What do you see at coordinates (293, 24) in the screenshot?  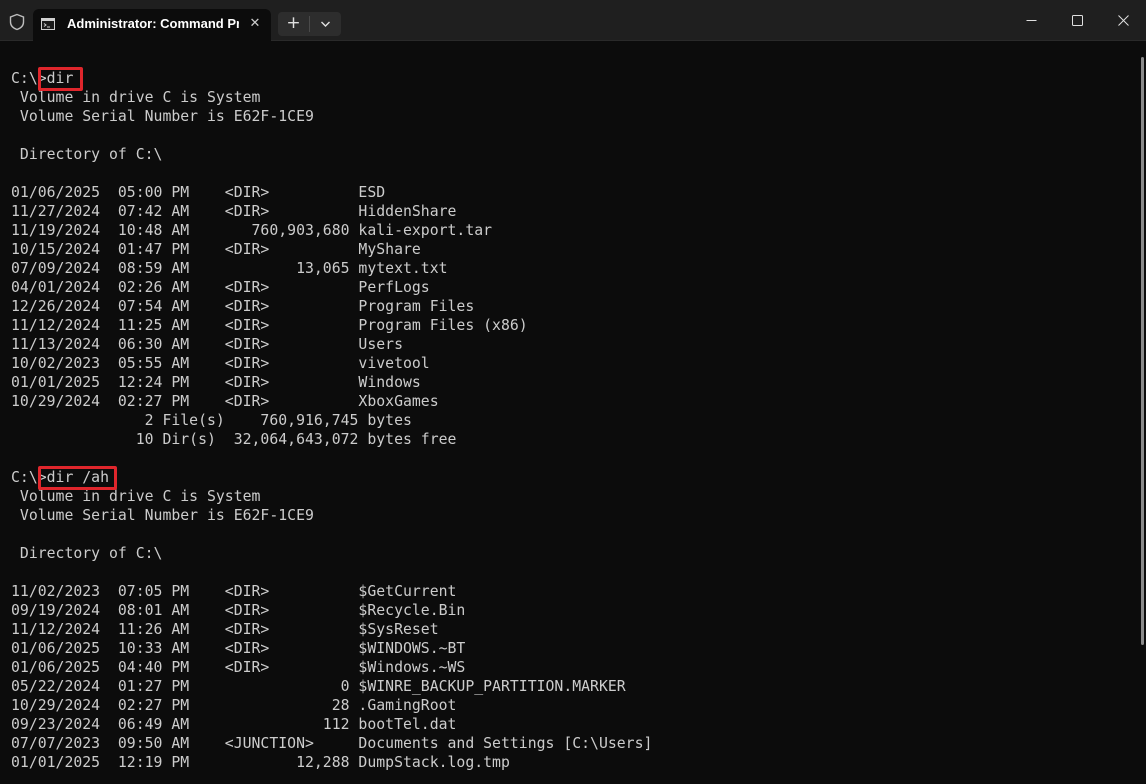 I see `new-tab-button: +` at bounding box center [293, 24].